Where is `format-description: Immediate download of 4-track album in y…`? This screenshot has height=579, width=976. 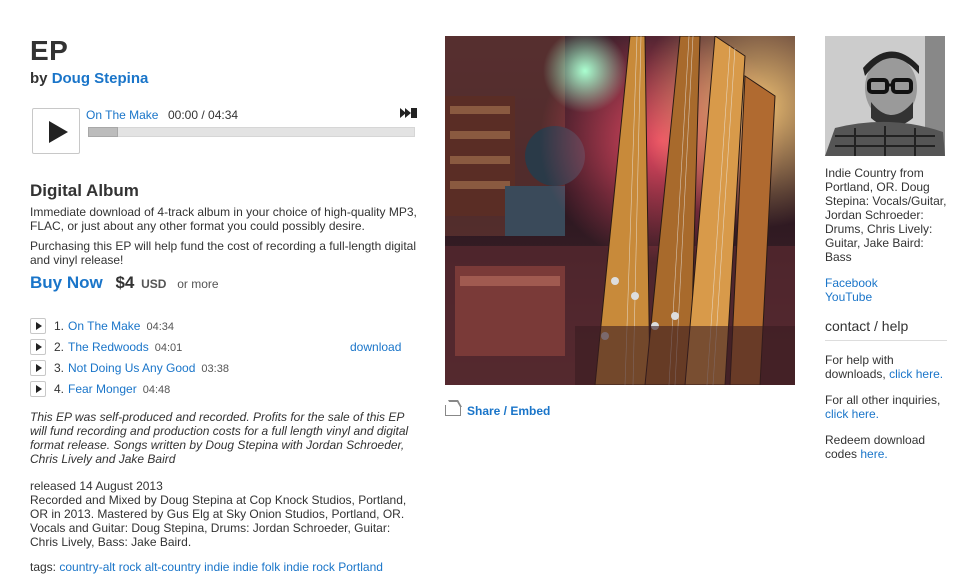
format-description: Immediate download of 4-track album in y… is located at coordinates (223, 219).